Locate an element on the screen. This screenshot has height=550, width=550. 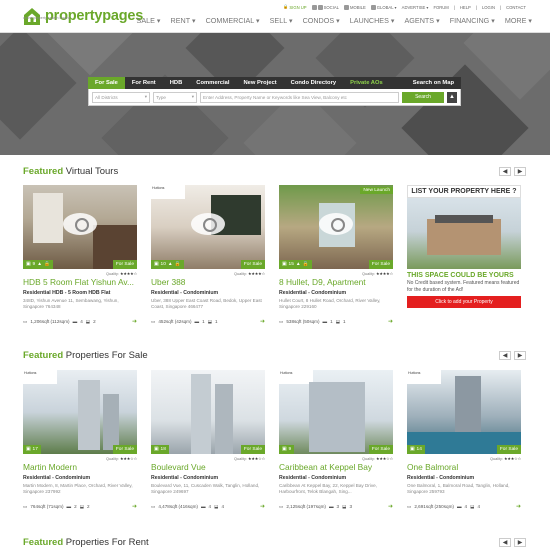
signup-link: 🔒 SIGN UP is located at coordinates (294, 7).